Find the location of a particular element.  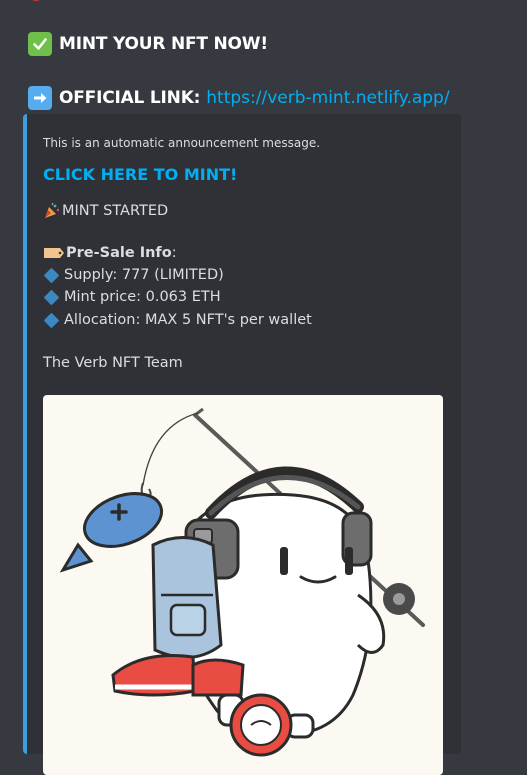

signature-line: The Verb NFT Team is located at coordinates (113, 363).